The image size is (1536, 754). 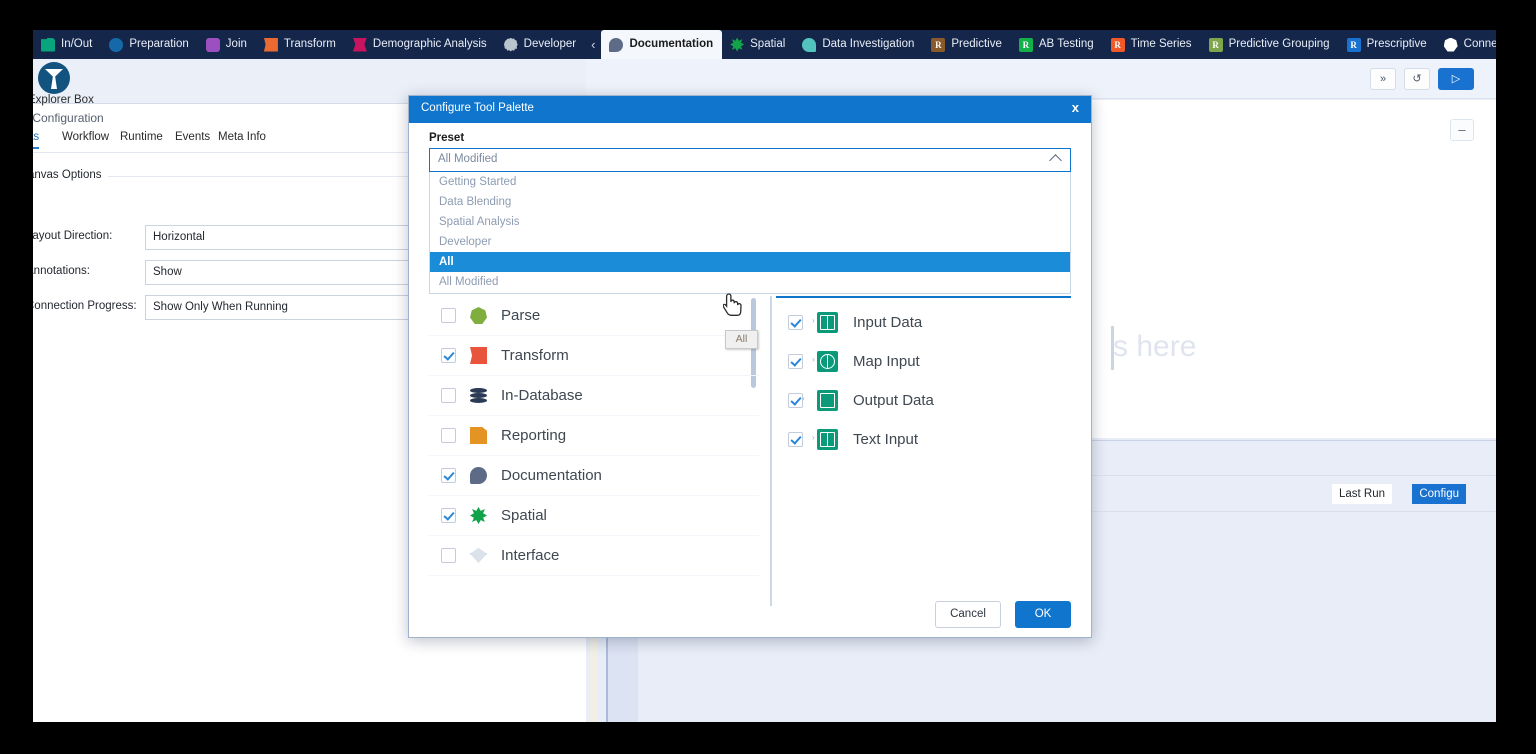 I want to click on category-row-reporting: Reporting, so click(x=594, y=436).